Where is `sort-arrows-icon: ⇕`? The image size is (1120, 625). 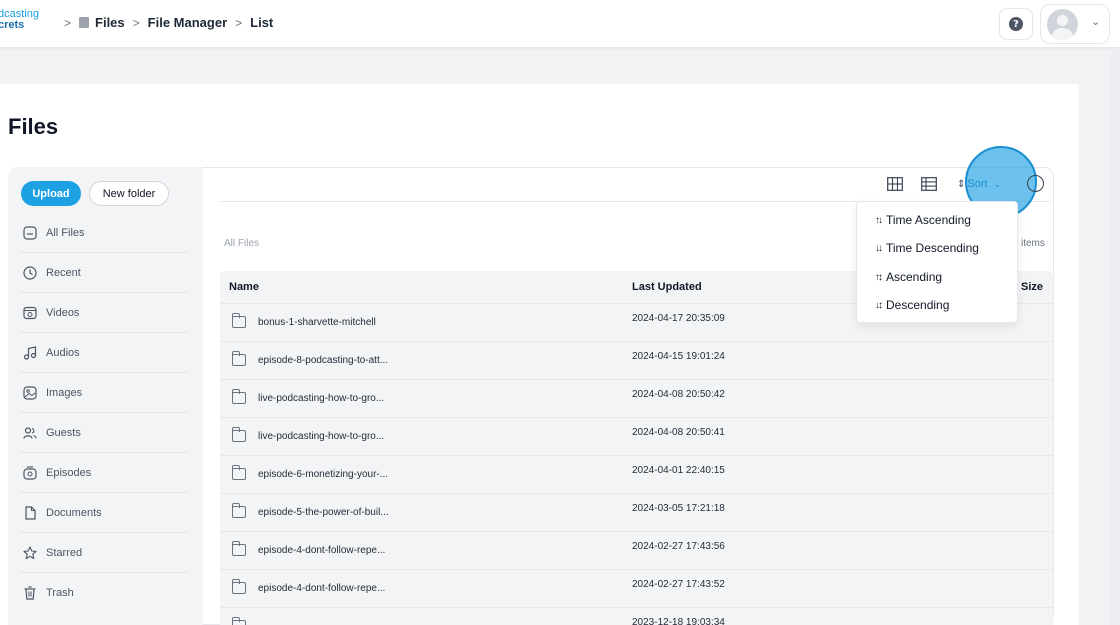
sort-arrows-icon: ⇕ is located at coordinates (961, 184).